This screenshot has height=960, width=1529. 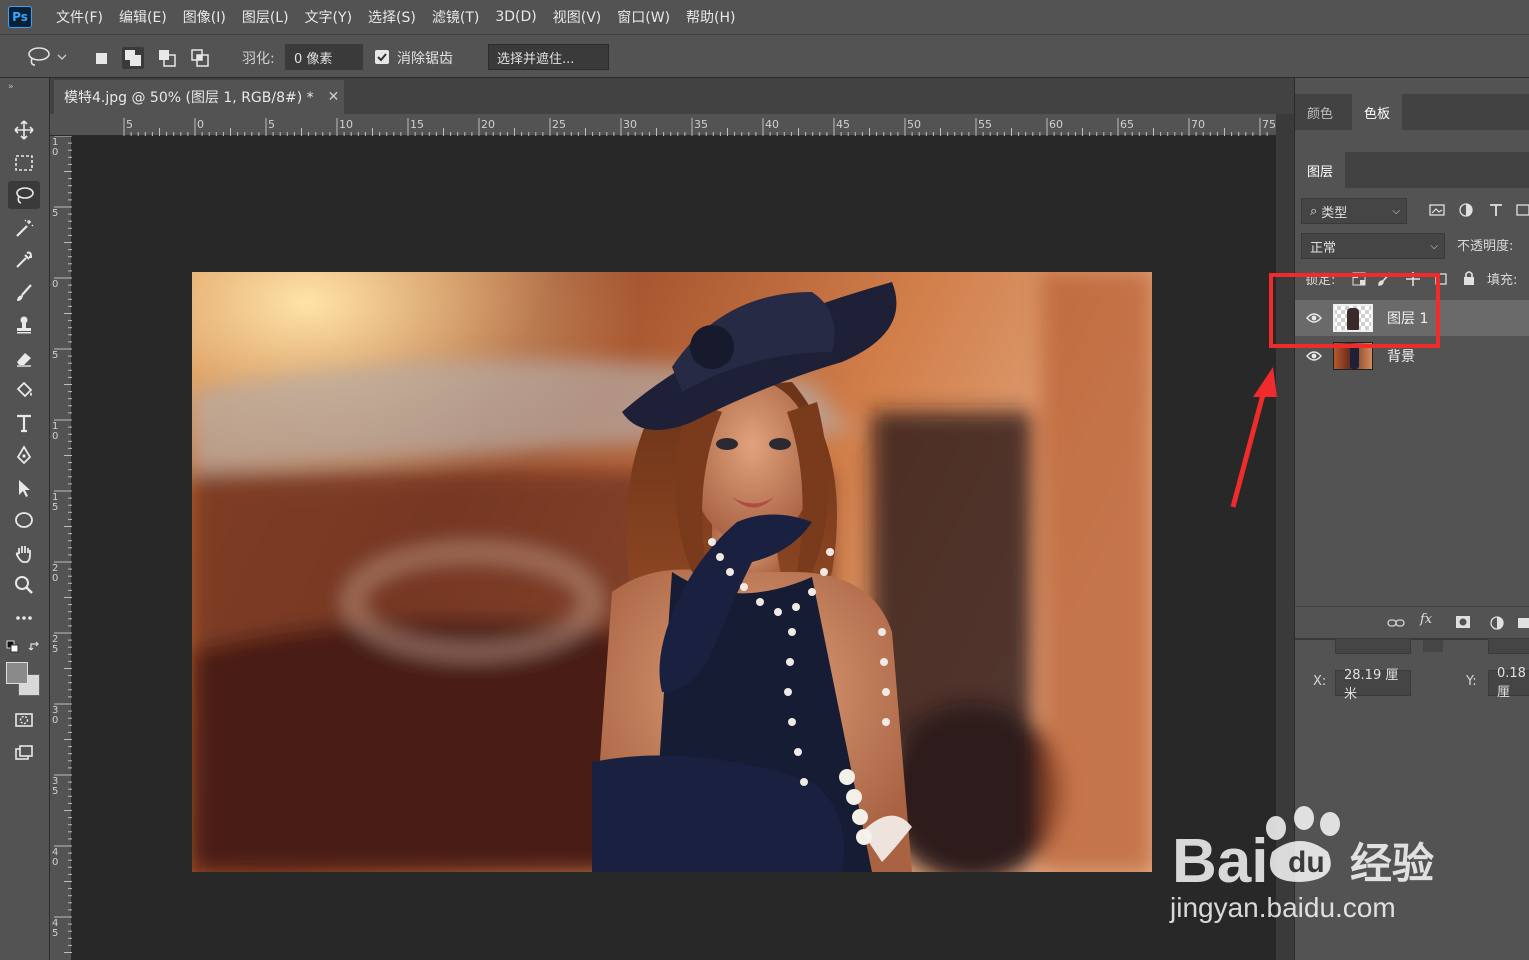 What do you see at coordinates (1320, 681) in the screenshot?
I see `x-label: X:` at bounding box center [1320, 681].